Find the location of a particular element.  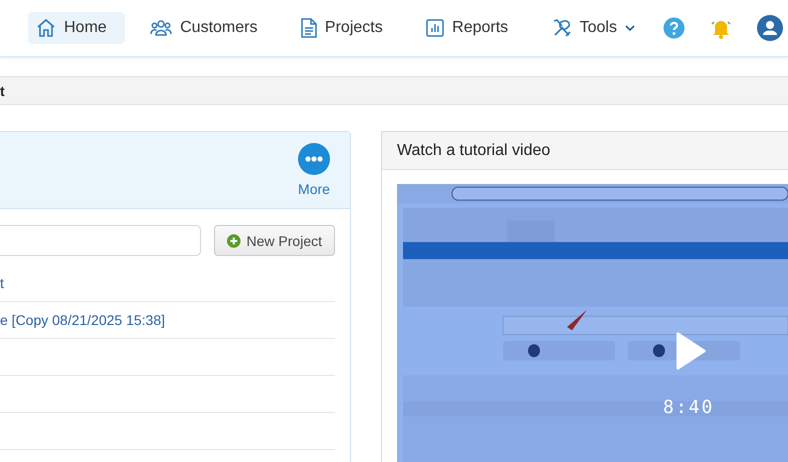

people-icon is located at coordinates (161, 28).